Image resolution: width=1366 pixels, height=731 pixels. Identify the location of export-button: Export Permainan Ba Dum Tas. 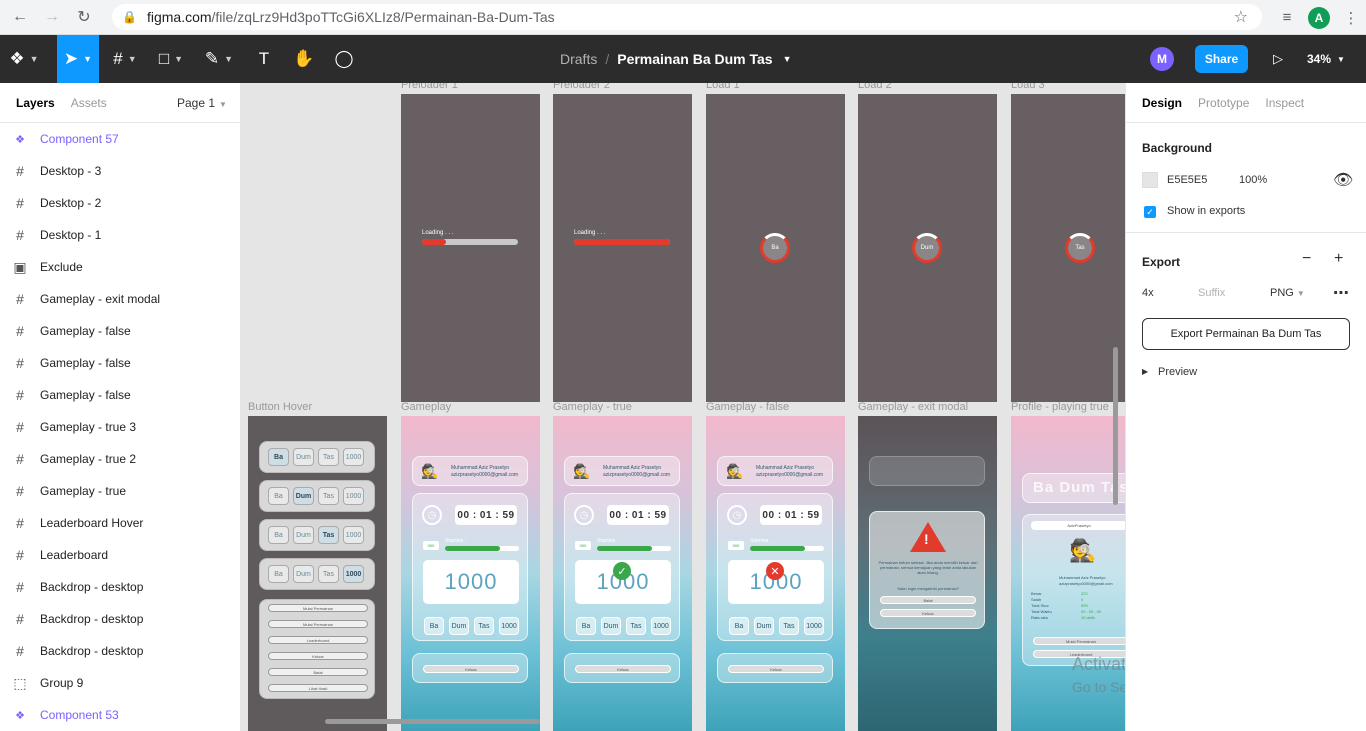
(1246, 334).